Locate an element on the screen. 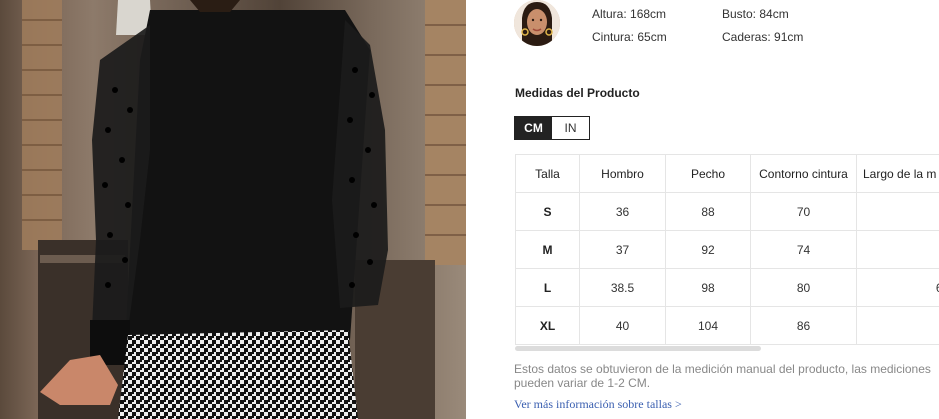  table-cell: 38.5 is located at coordinates (622, 287).